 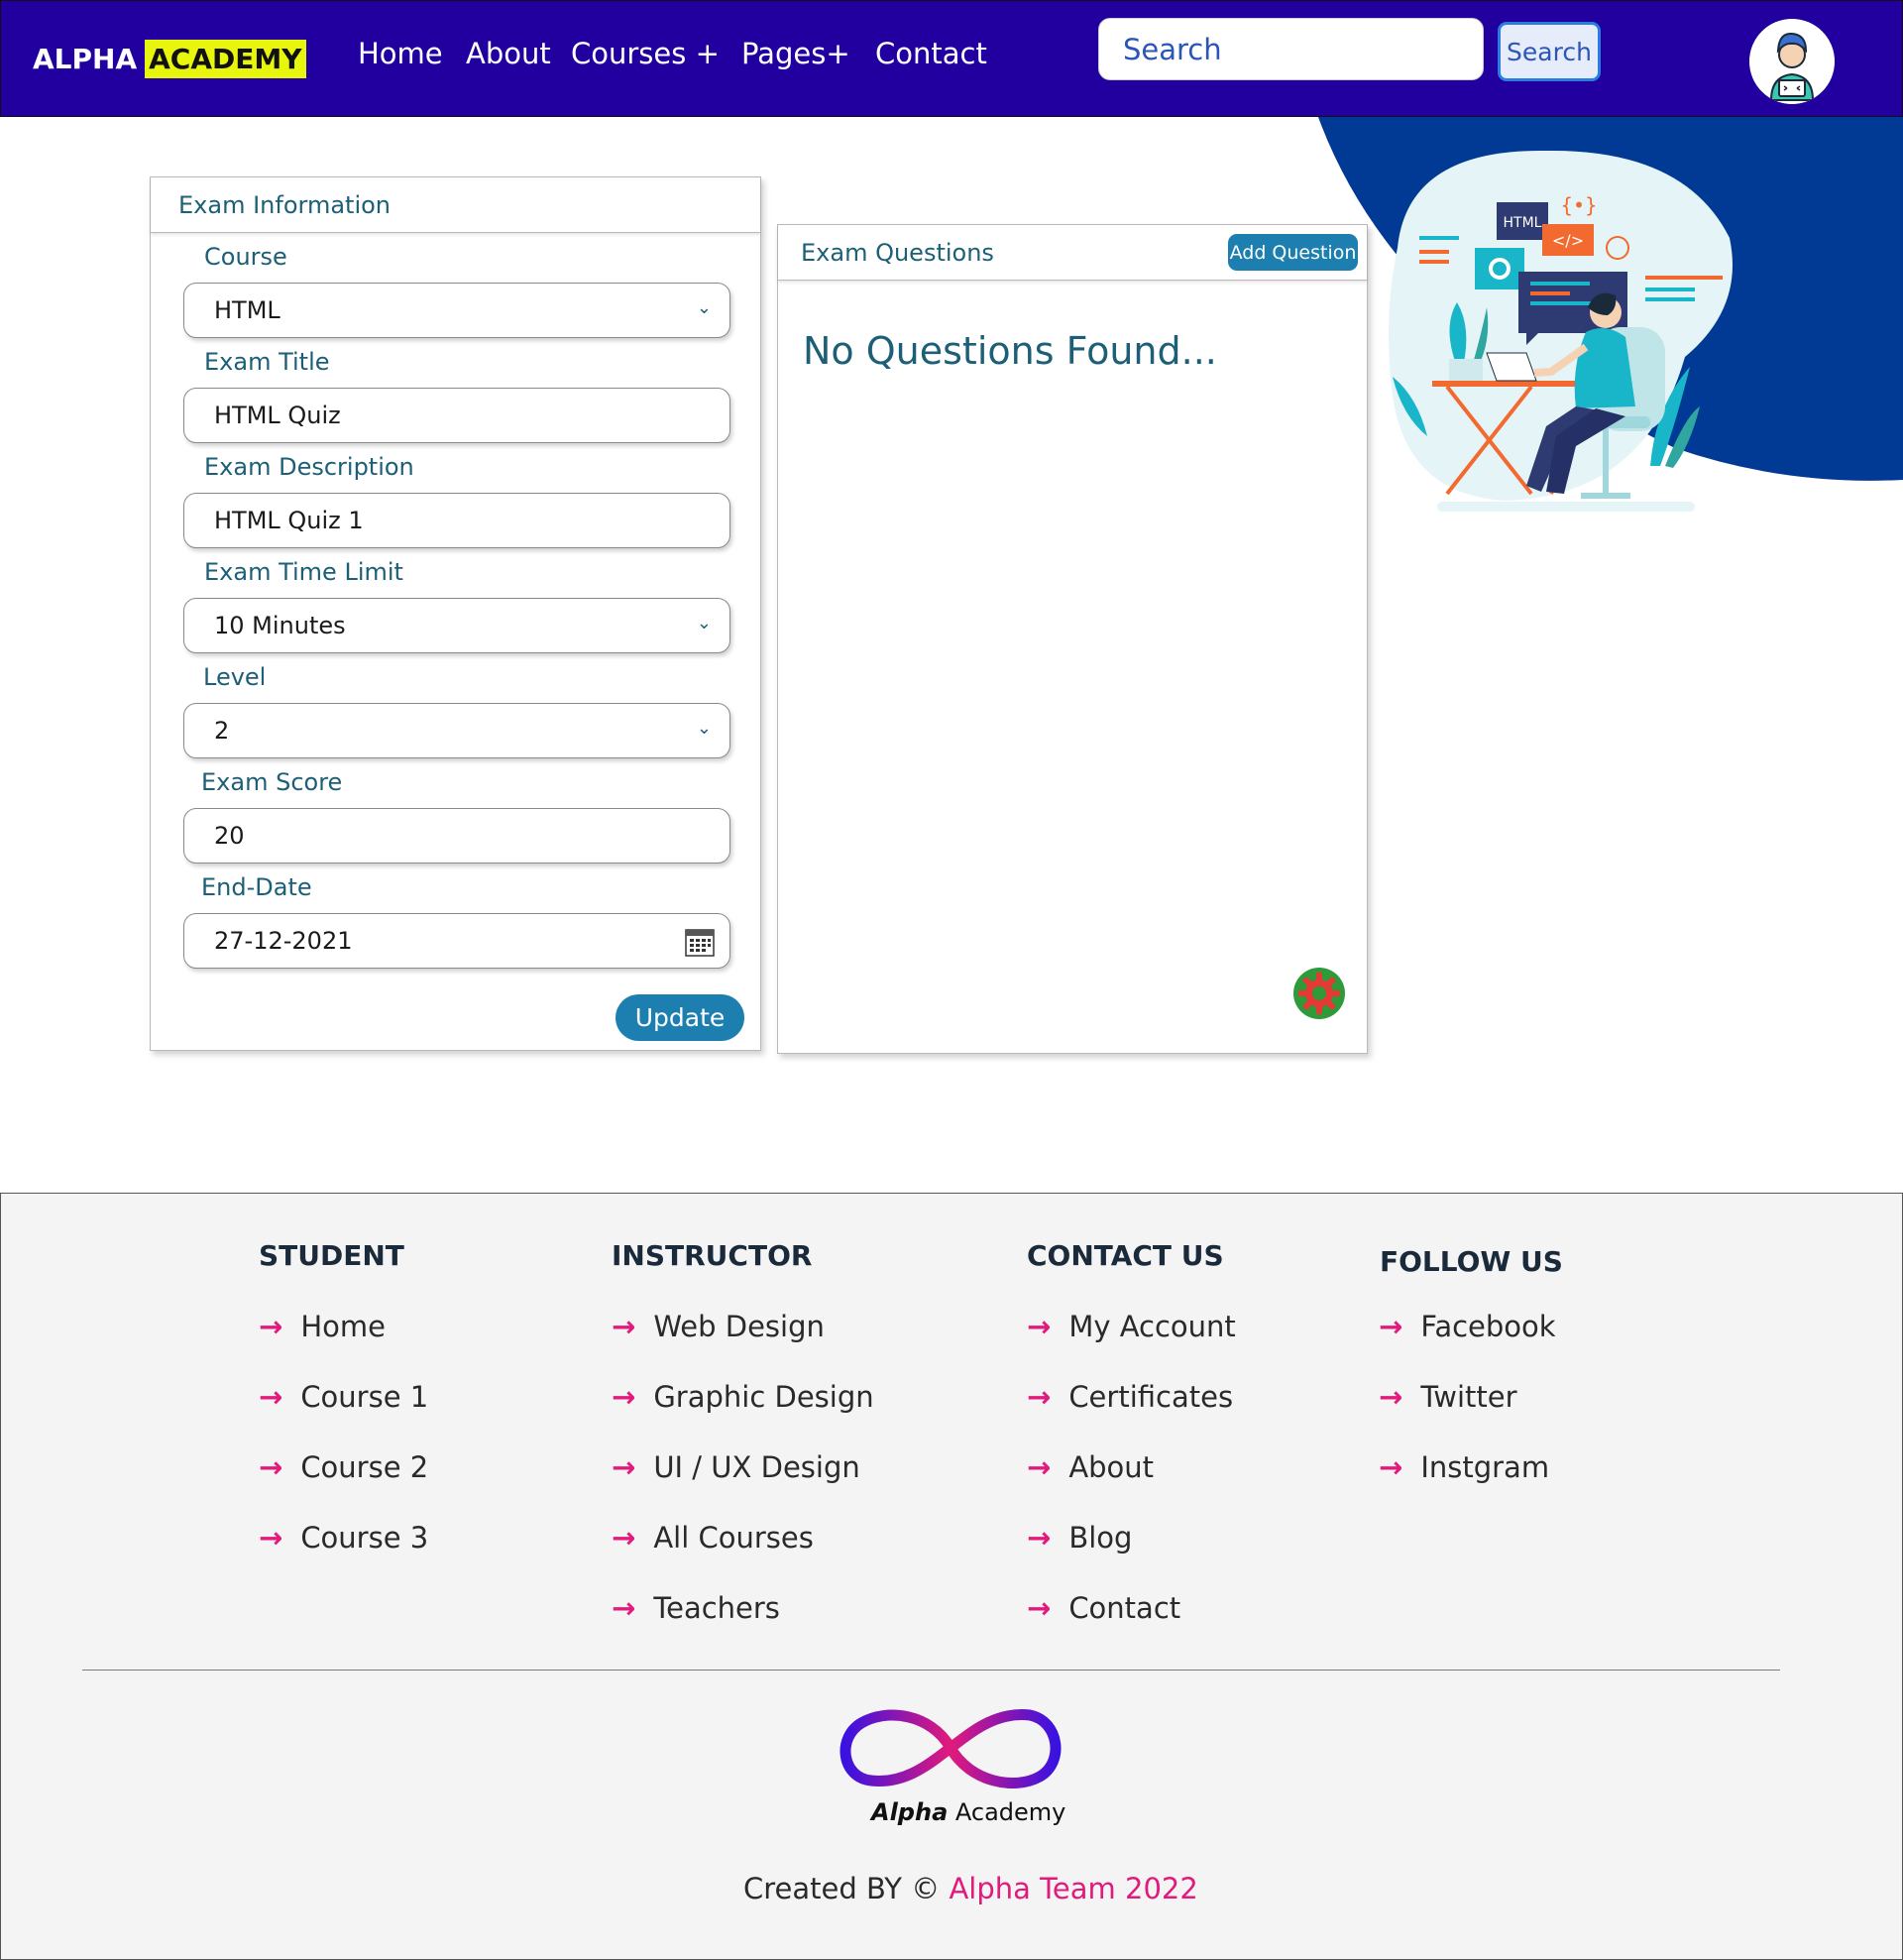 What do you see at coordinates (456, 310) in the screenshot?
I see `course-select: HTML ⌄` at bounding box center [456, 310].